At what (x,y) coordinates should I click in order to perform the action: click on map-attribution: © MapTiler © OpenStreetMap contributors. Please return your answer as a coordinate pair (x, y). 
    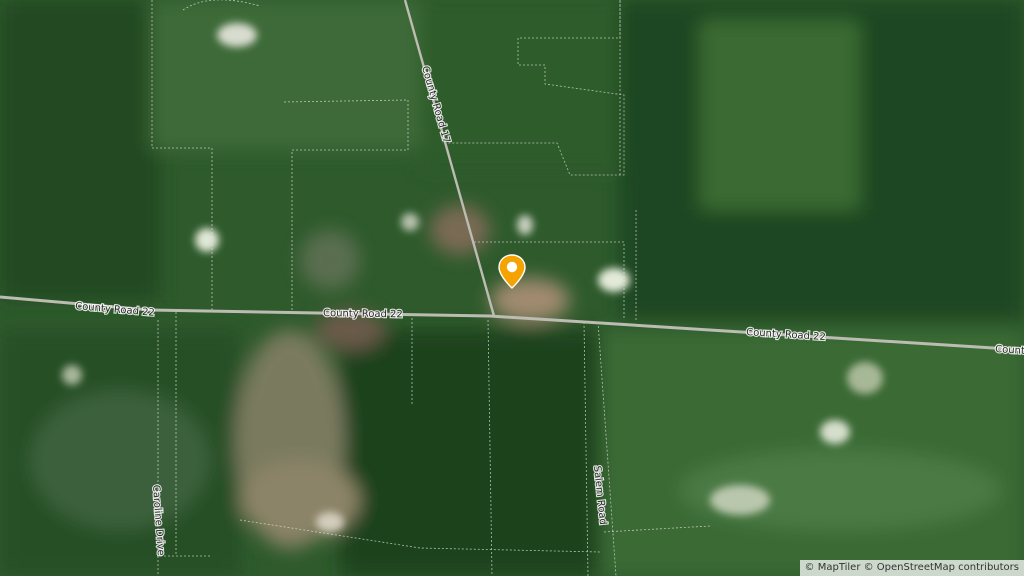
    Looking at the image, I should click on (911, 568).